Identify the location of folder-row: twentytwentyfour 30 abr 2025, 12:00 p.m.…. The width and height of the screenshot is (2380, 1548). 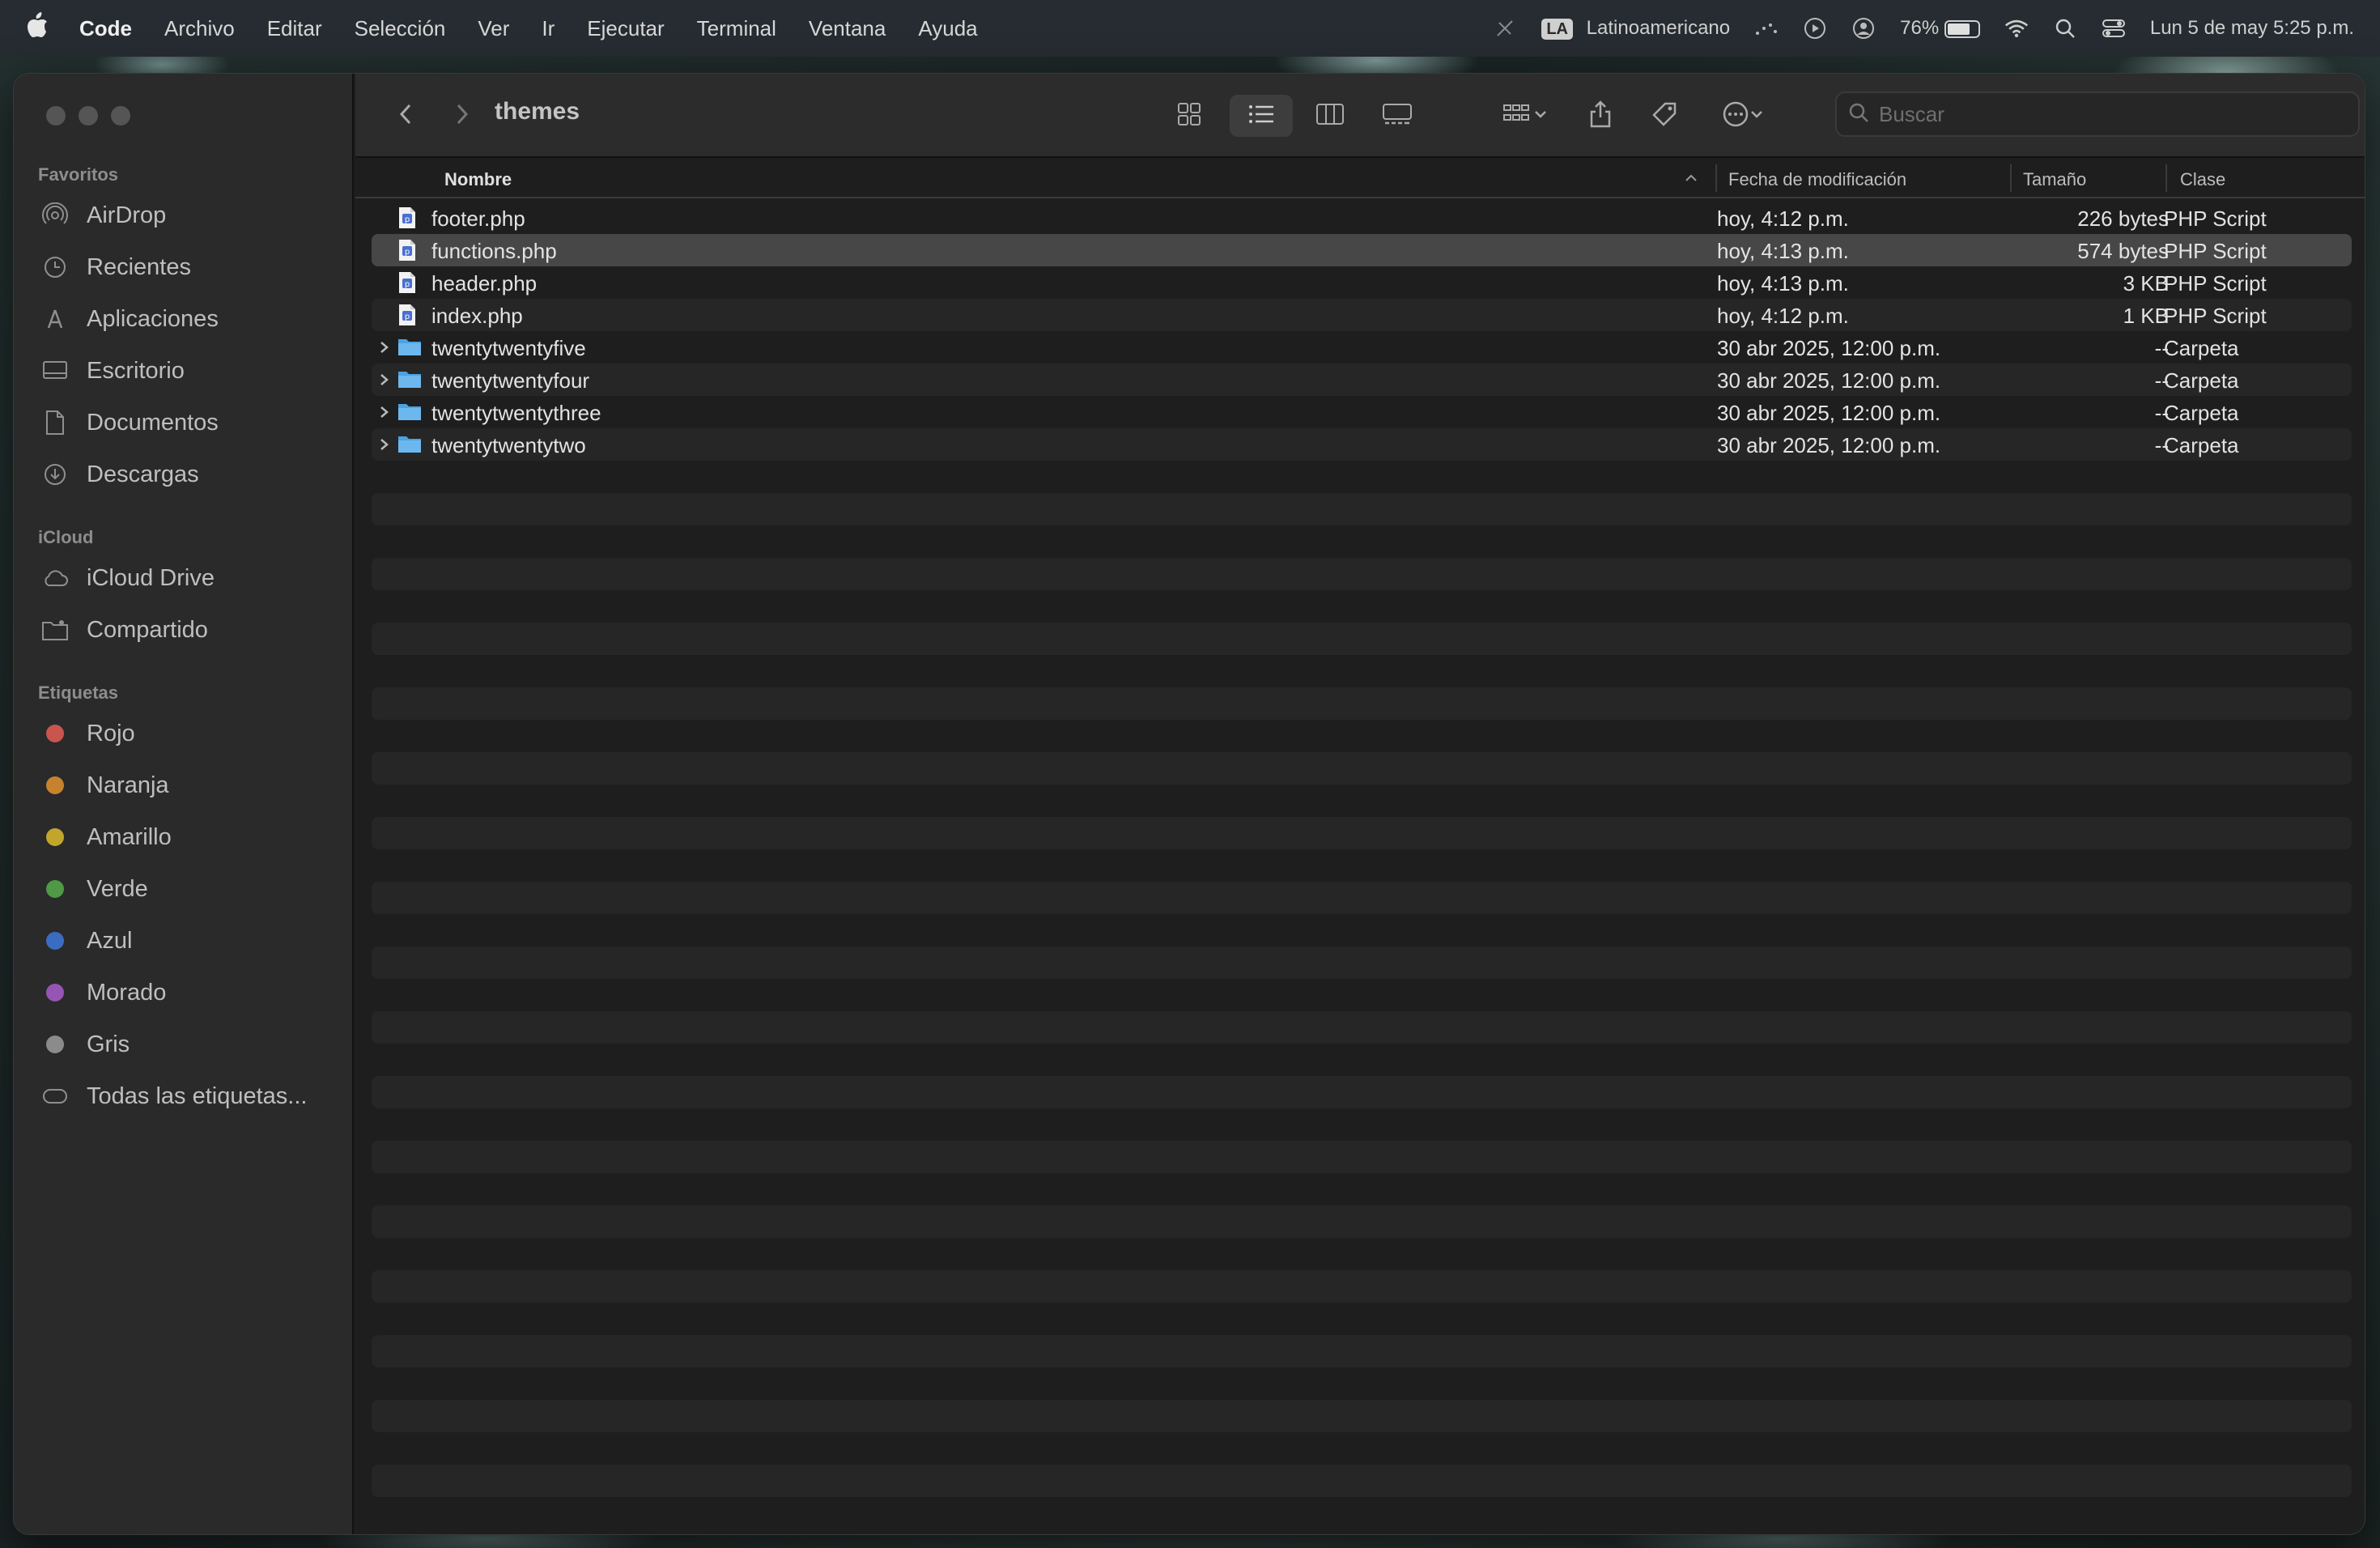
(1362, 380).